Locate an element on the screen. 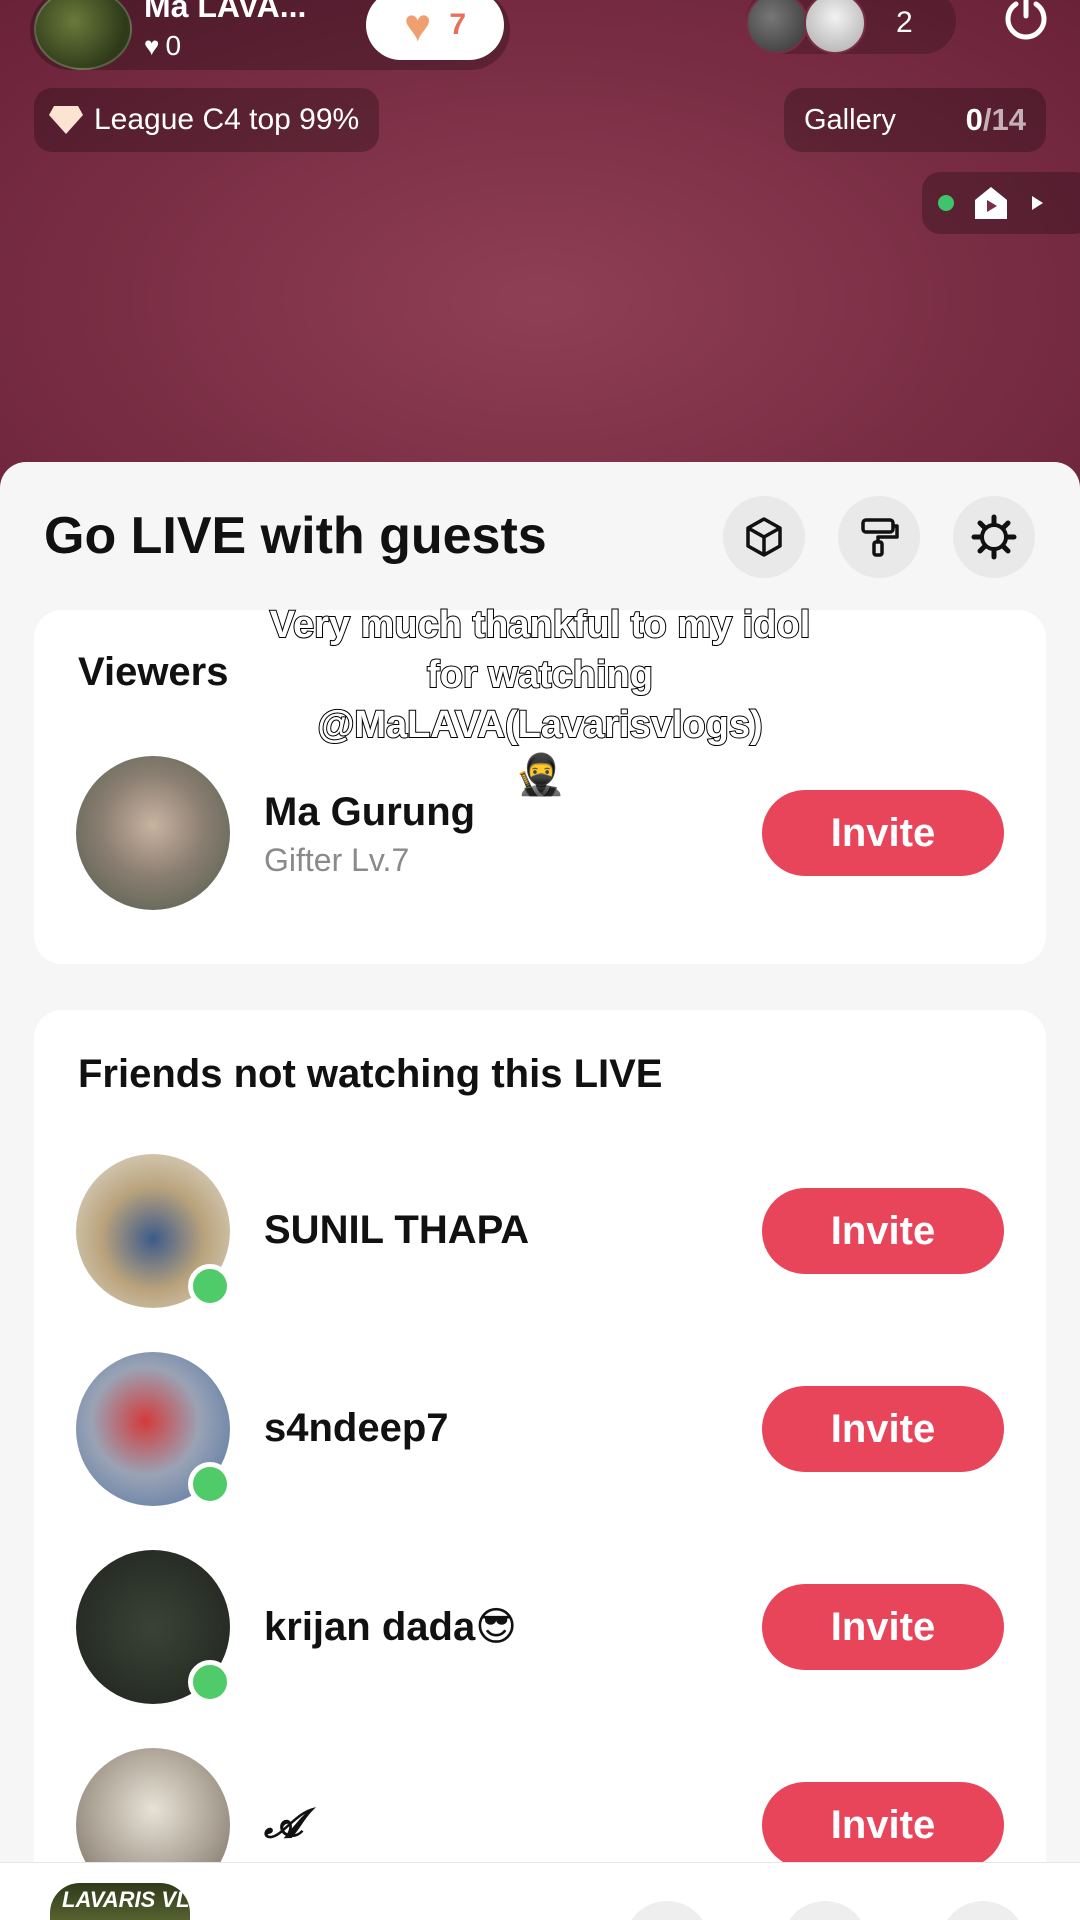 Image resolution: width=1080 pixels, height=1920 pixels. gallery-label: Gallery is located at coordinates (850, 119).